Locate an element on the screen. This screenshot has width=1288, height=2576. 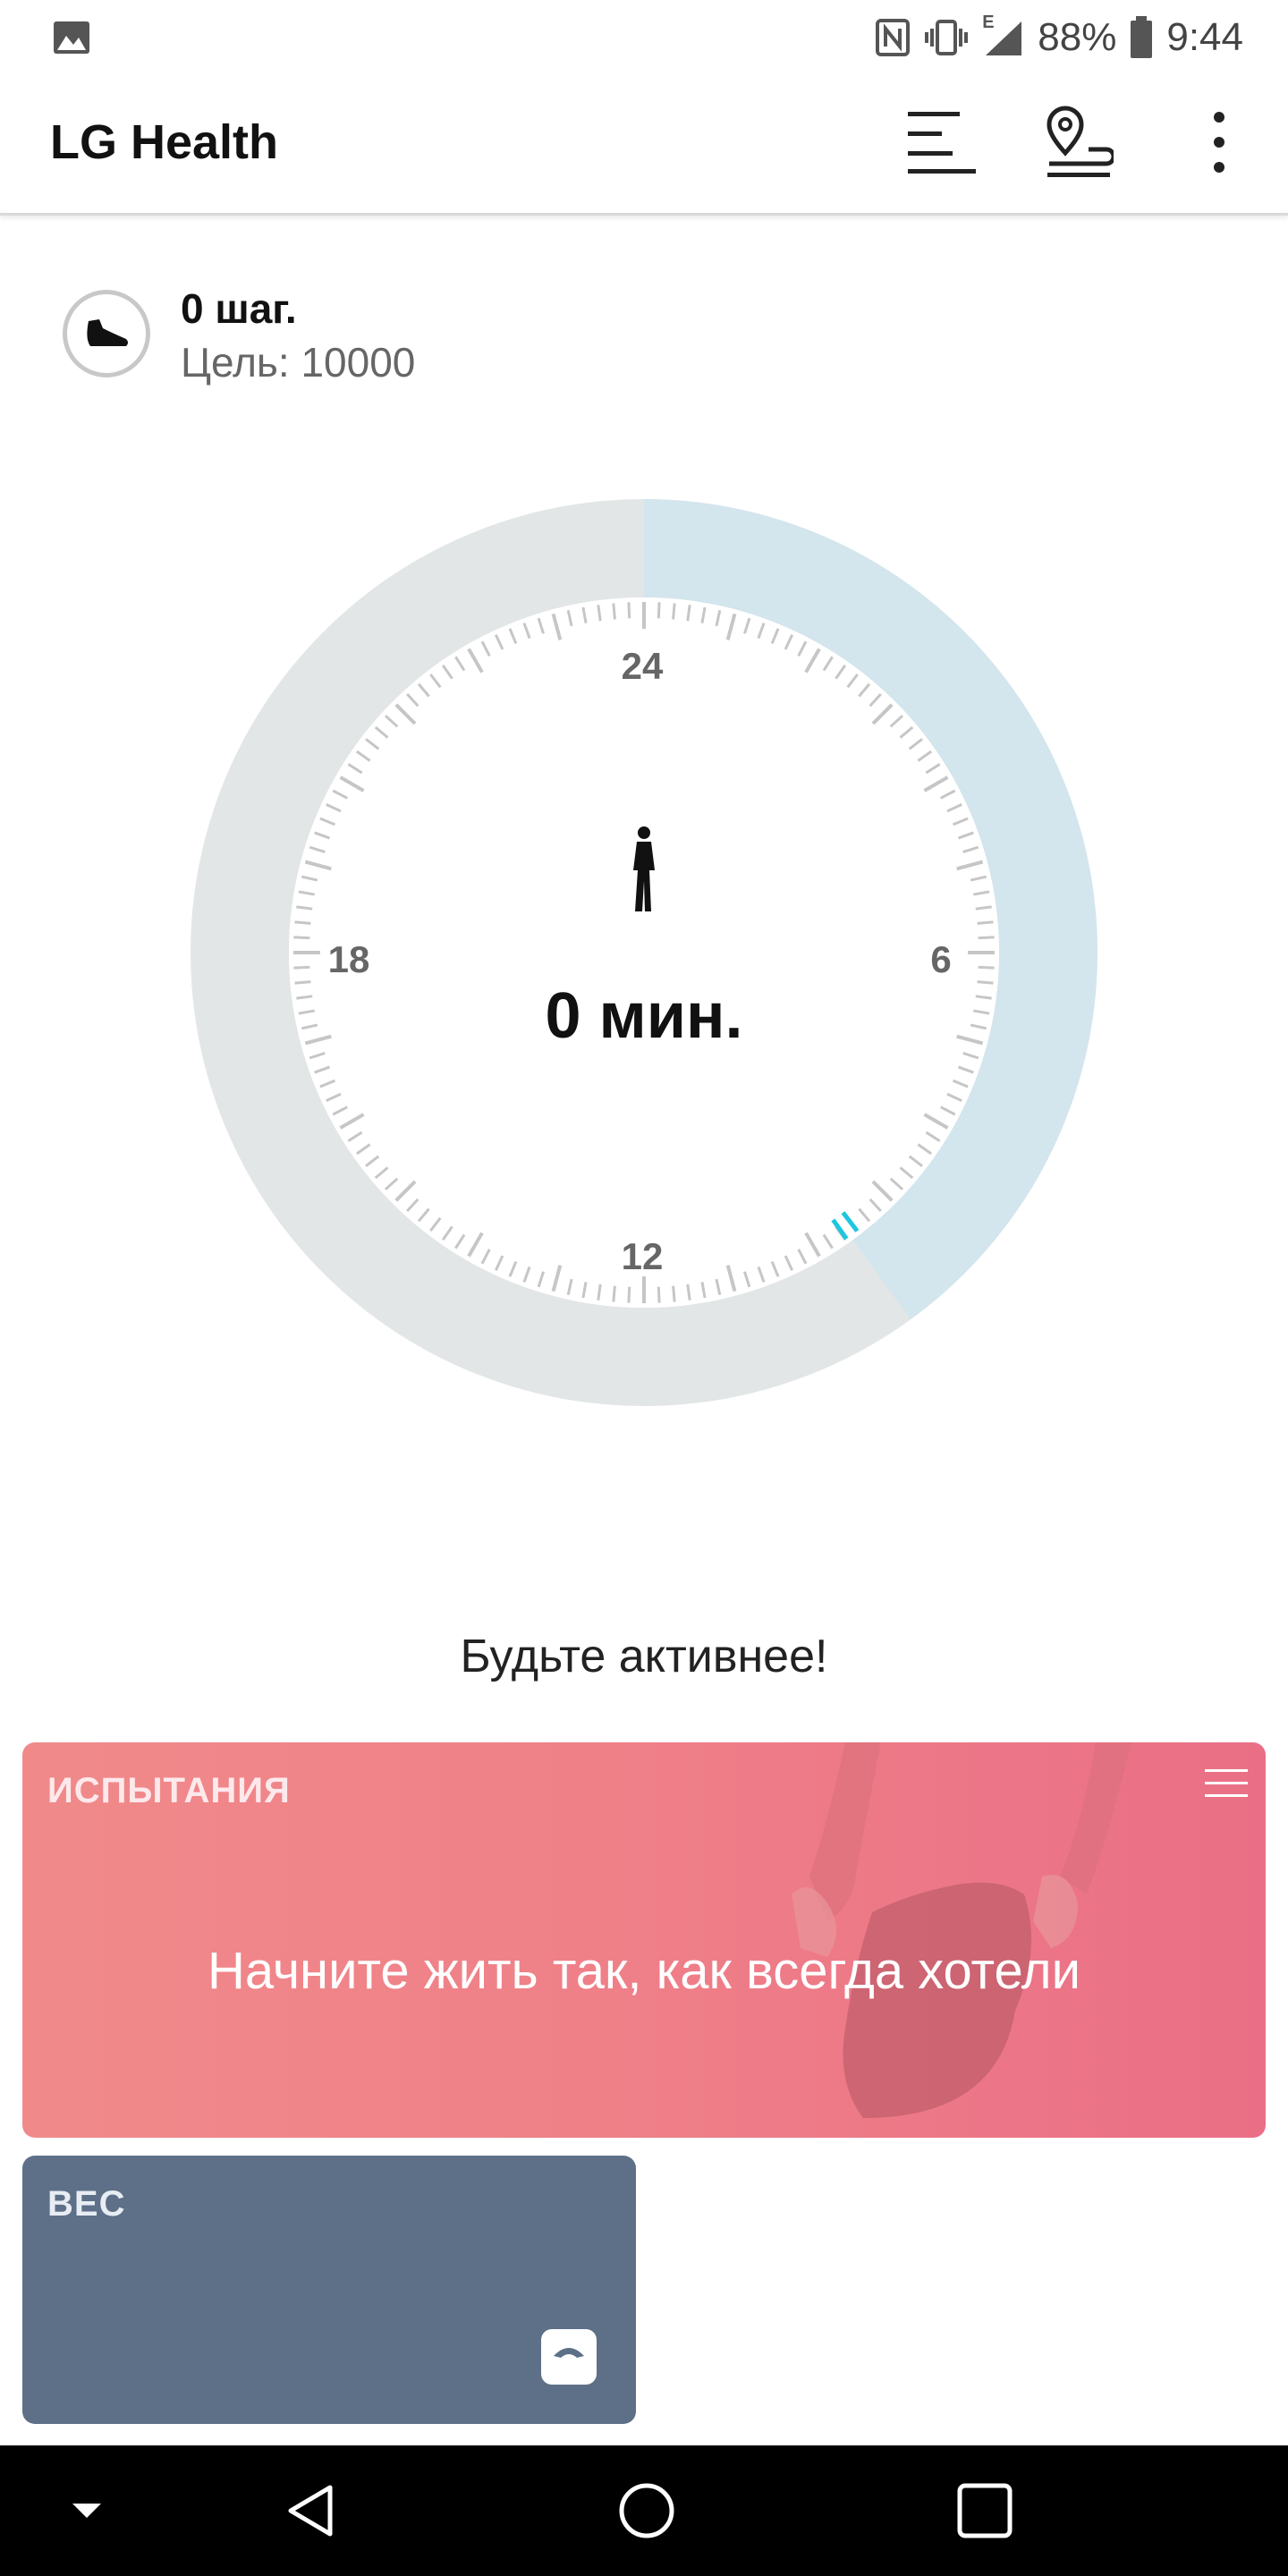
recents-button is located at coordinates (985, 2510).